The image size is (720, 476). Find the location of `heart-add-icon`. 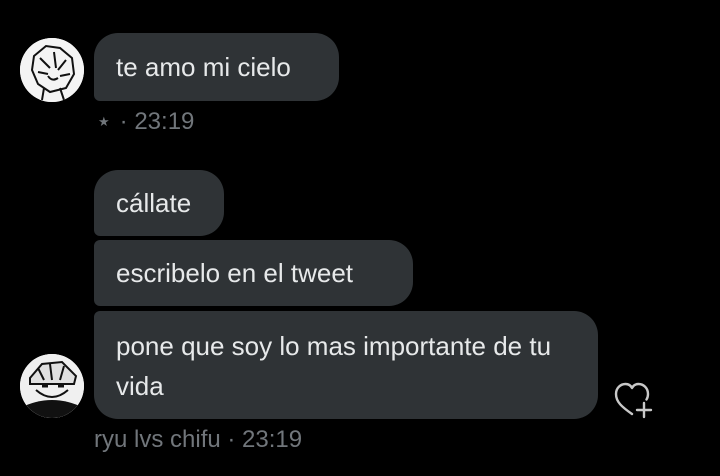

heart-add-icon is located at coordinates (633, 400).